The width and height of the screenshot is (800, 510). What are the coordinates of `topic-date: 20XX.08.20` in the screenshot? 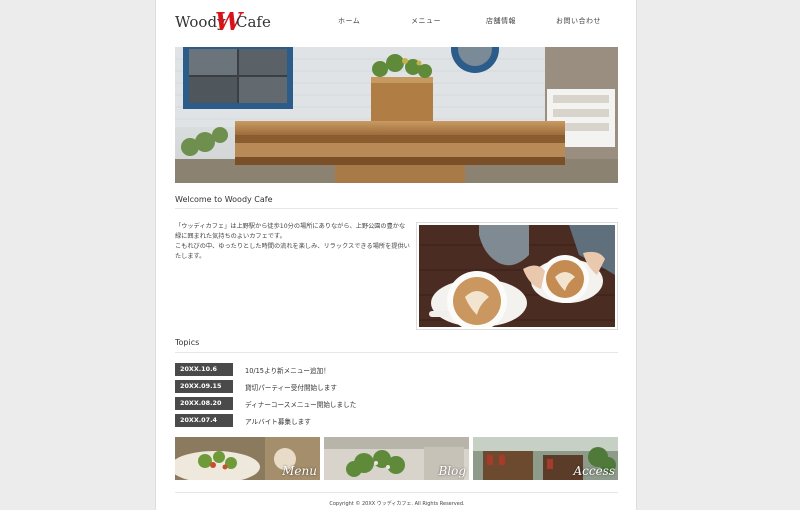 It's located at (204, 403).